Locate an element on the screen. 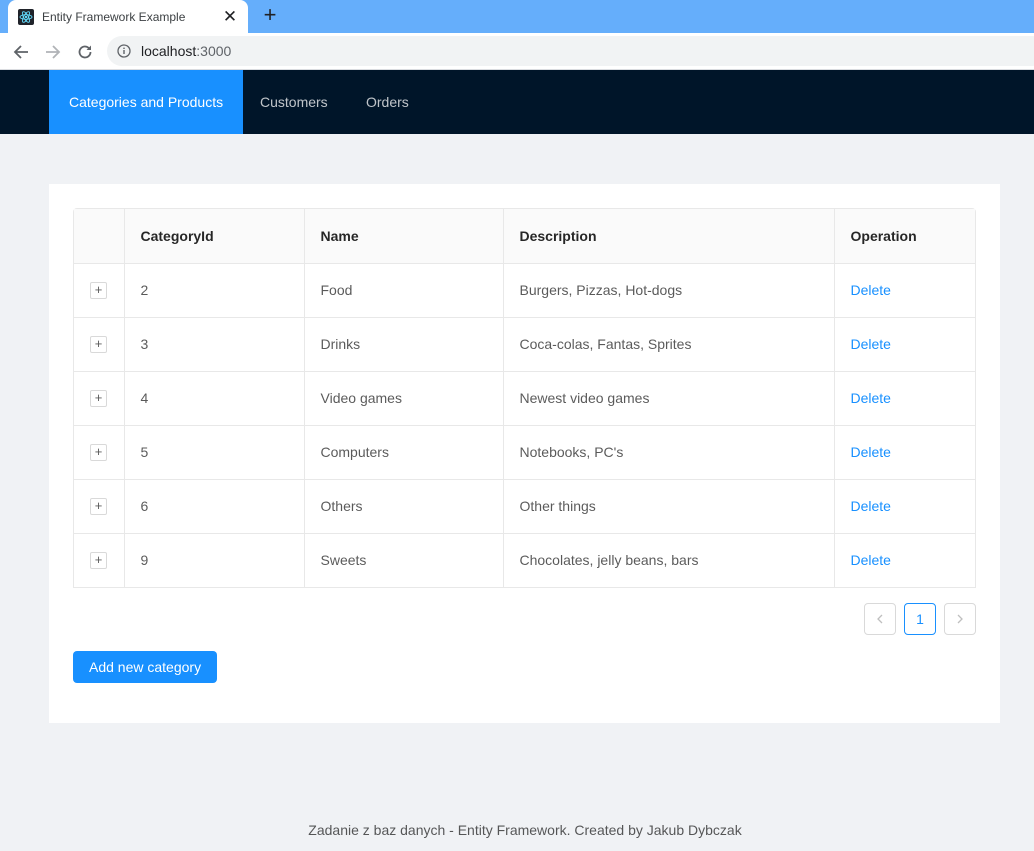  table-header-row: CategoryId Name Description Operation is located at coordinates (524, 236).